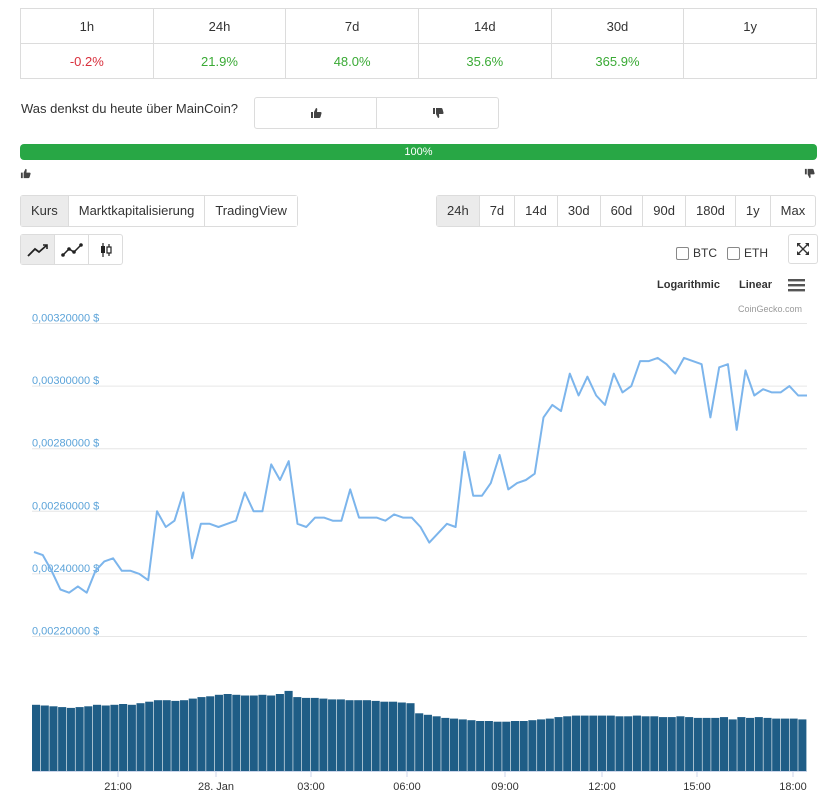  What do you see at coordinates (755, 285) in the screenshot?
I see `scale-linear: Linear` at bounding box center [755, 285].